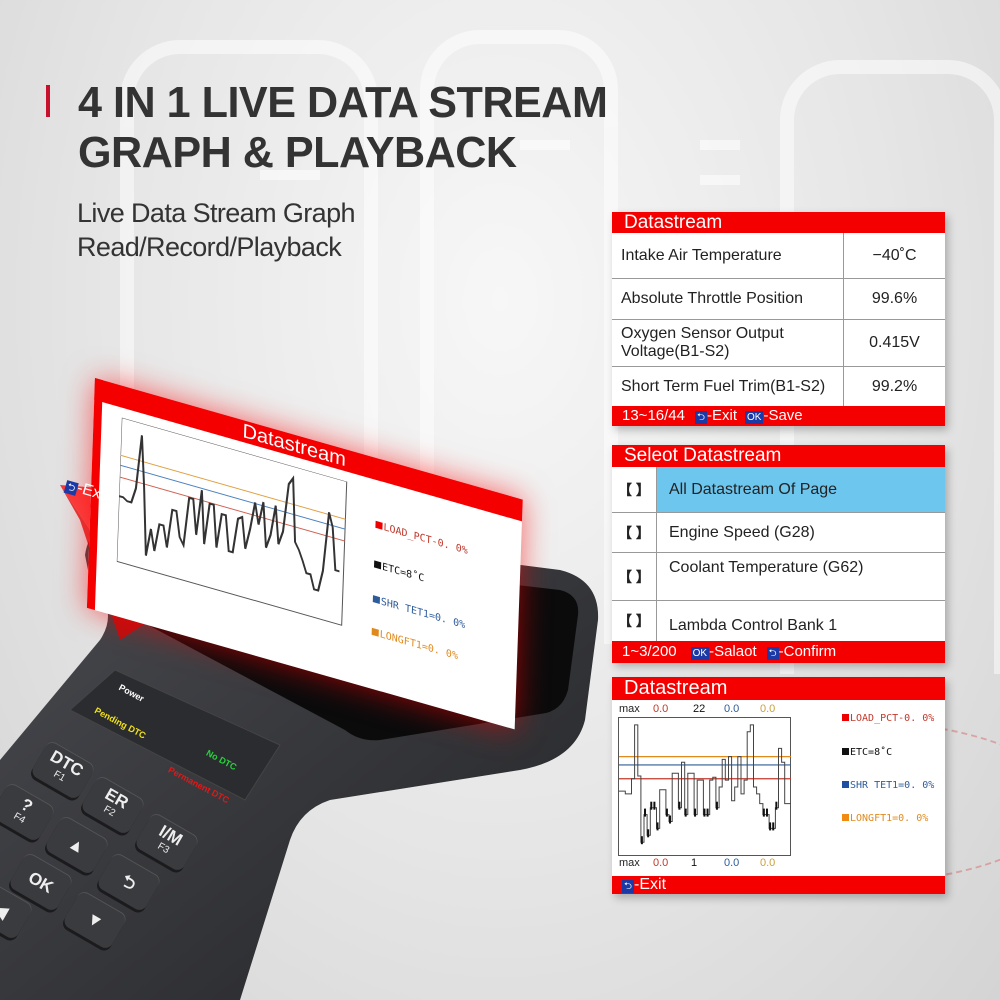  I want to click on projected-legend-etc: ETC=8˚C, so click(398, 572).